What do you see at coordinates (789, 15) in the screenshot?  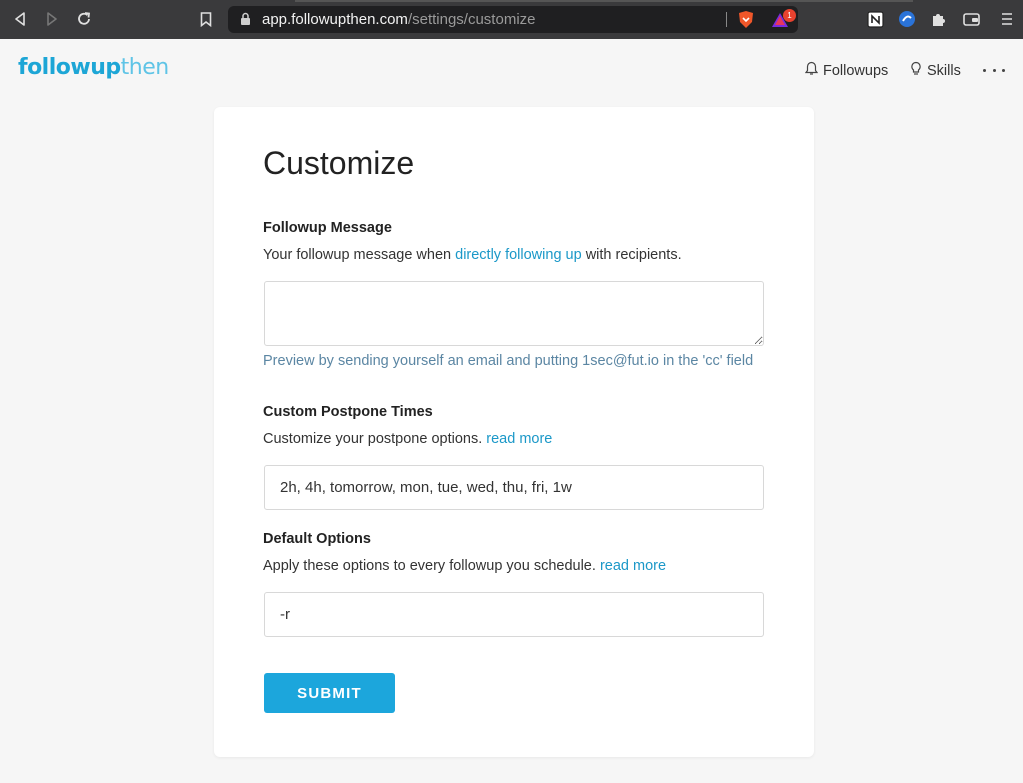 I see `notification-badge: 1` at bounding box center [789, 15].